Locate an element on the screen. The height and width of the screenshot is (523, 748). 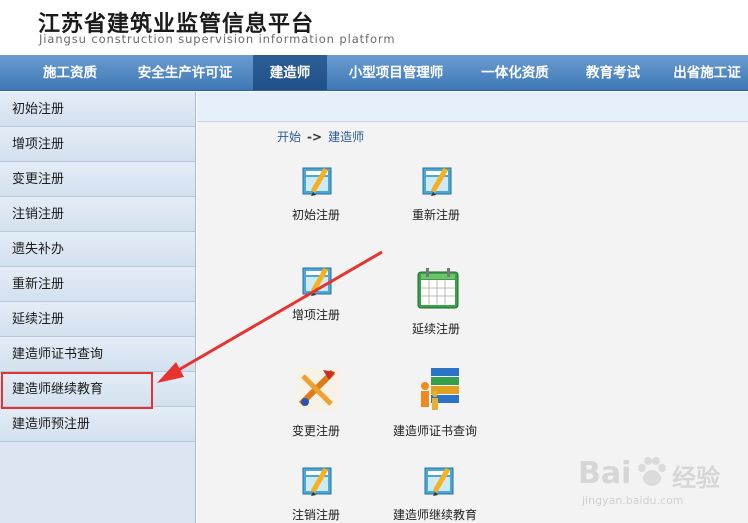
tile-label: 注销注册 is located at coordinates (316, 515).